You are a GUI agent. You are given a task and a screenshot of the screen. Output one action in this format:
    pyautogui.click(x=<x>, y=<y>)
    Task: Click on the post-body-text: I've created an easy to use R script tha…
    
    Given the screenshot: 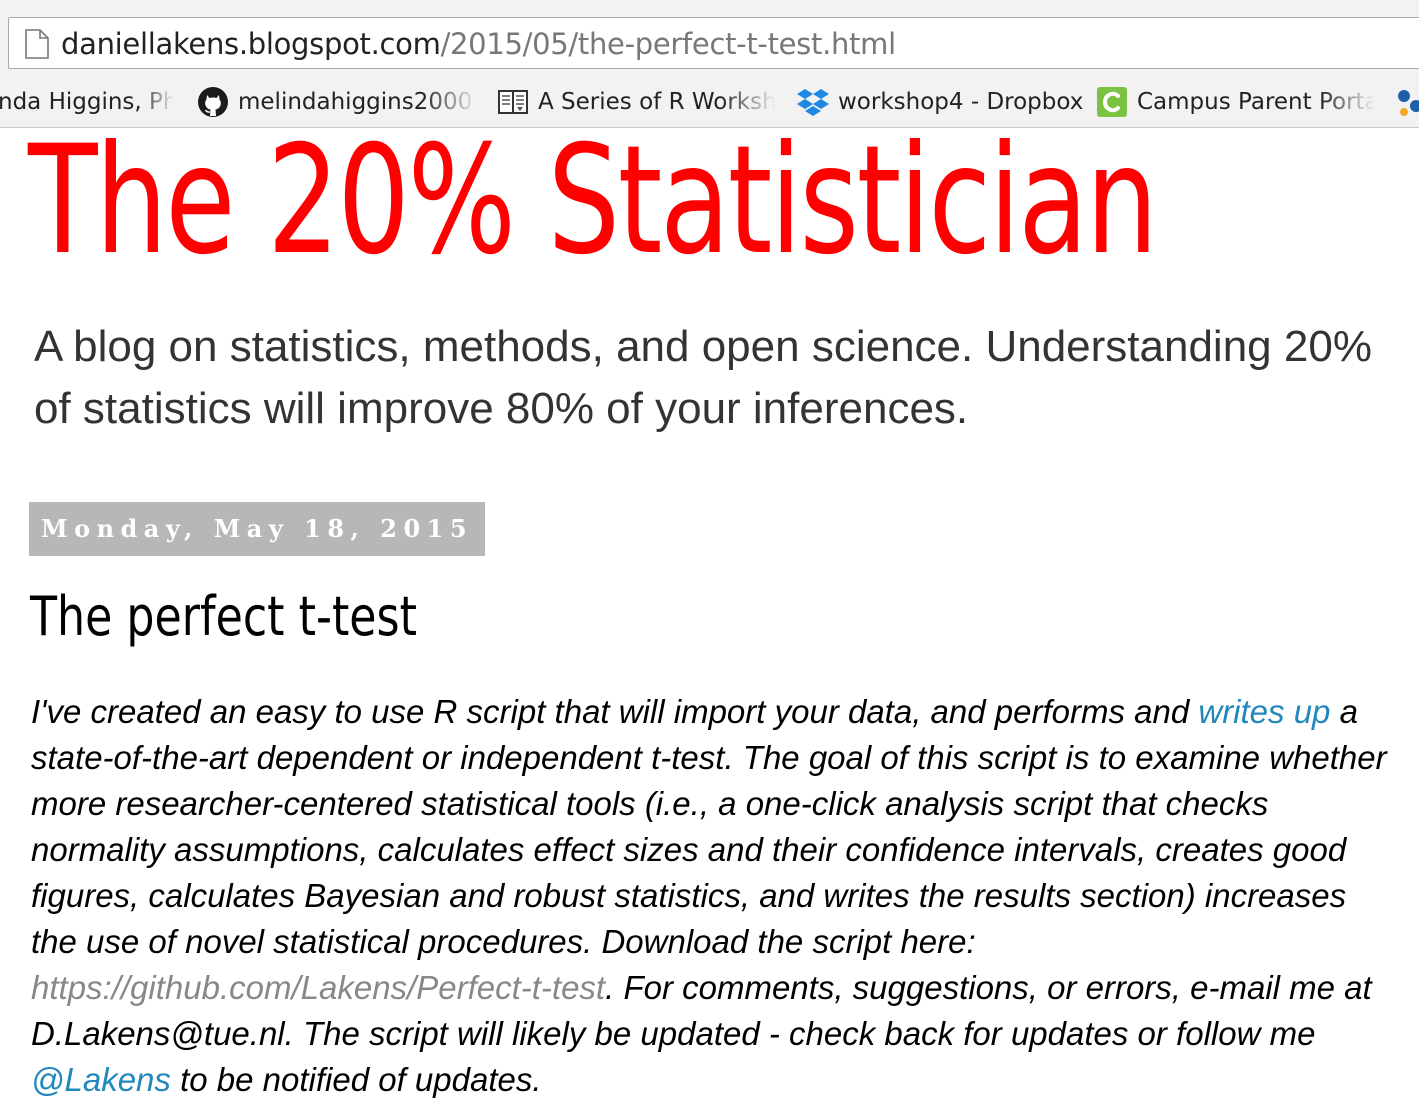 What is the action you would take?
    pyautogui.click(x=615, y=711)
    